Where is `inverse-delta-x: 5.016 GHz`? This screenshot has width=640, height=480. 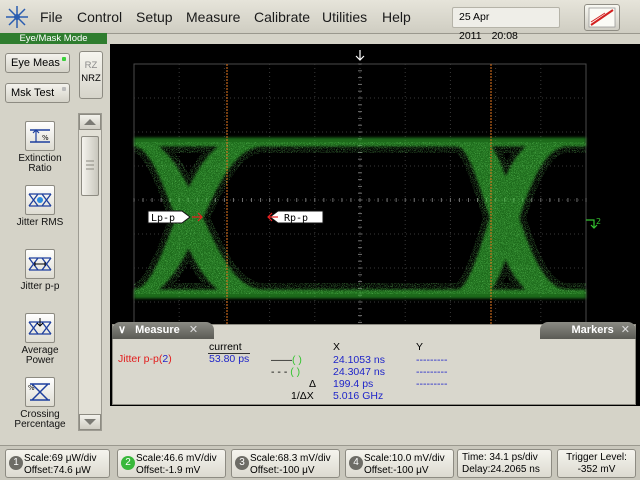
inverse-delta-x: 5.016 GHz is located at coordinates (358, 396).